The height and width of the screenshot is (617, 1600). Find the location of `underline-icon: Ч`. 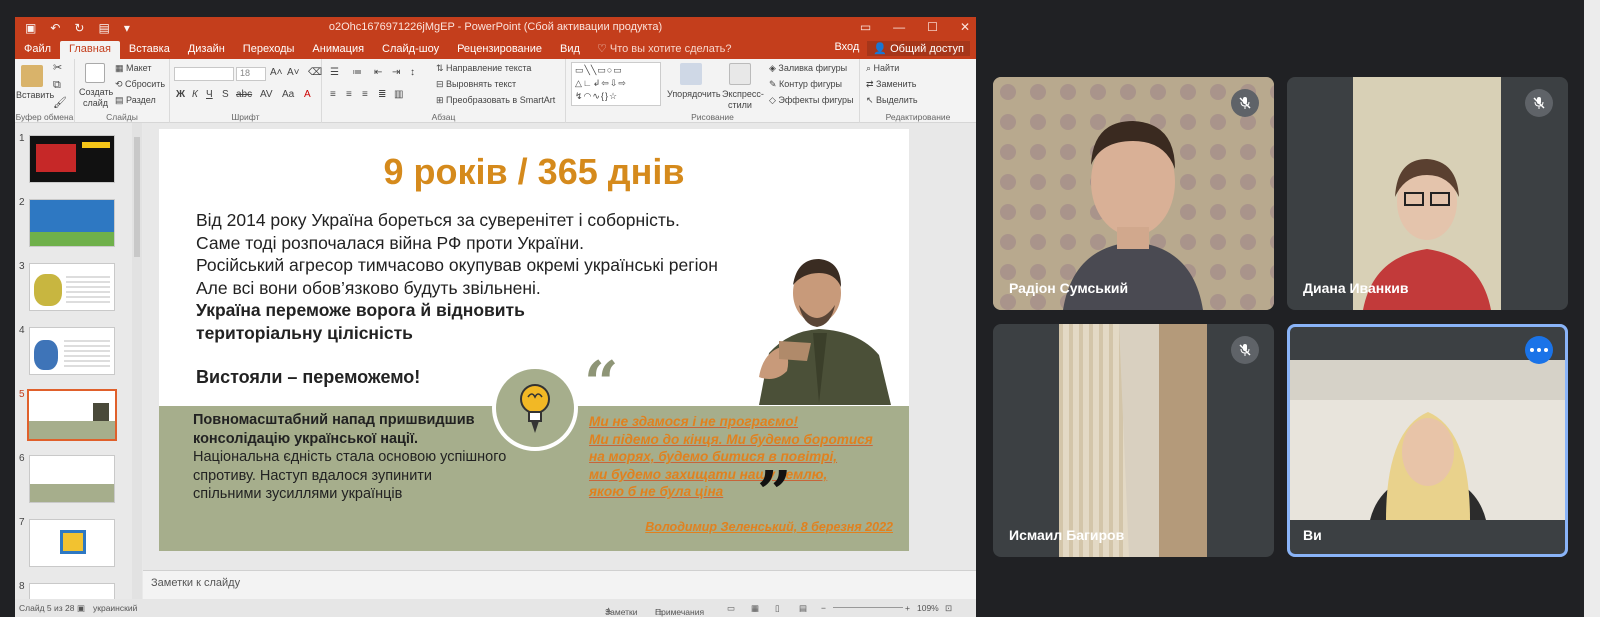

underline-icon: Ч is located at coordinates (209, 94).